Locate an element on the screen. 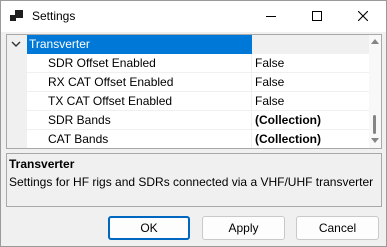  ok-button: OK is located at coordinates (149, 228).